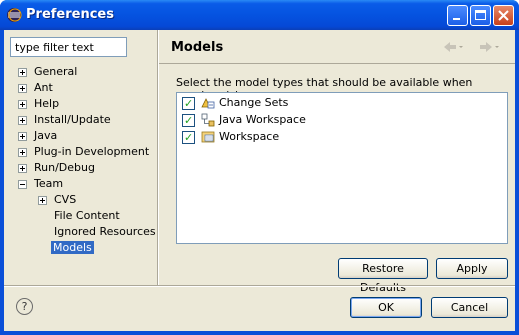  Describe the element at coordinates (254, 102) in the screenshot. I see `model-item-label: Change Sets` at that location.